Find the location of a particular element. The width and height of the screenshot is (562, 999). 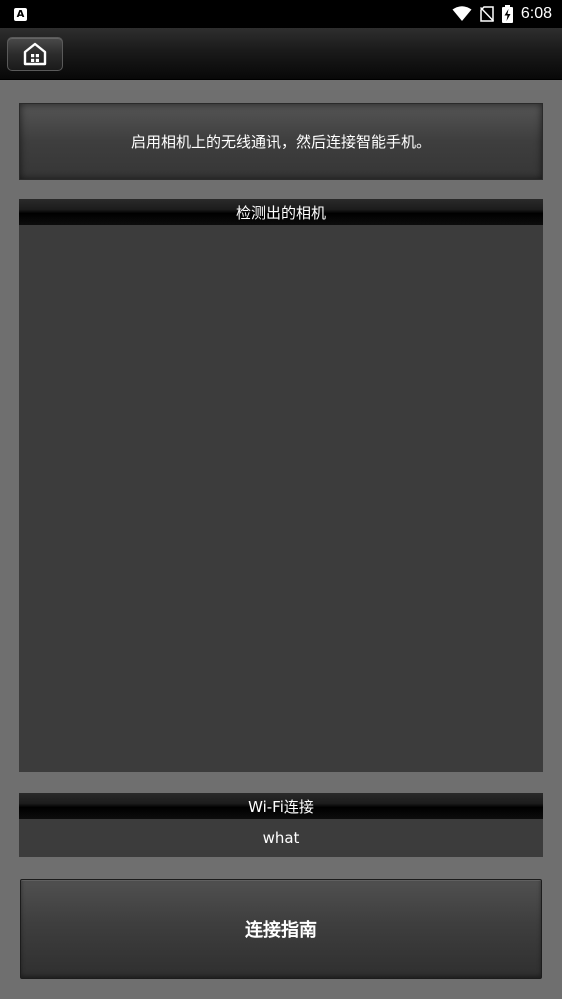

instruction-text: 启用相机上的无线通讯，然后连接智能手机。 is located at coordinates (280, 142).